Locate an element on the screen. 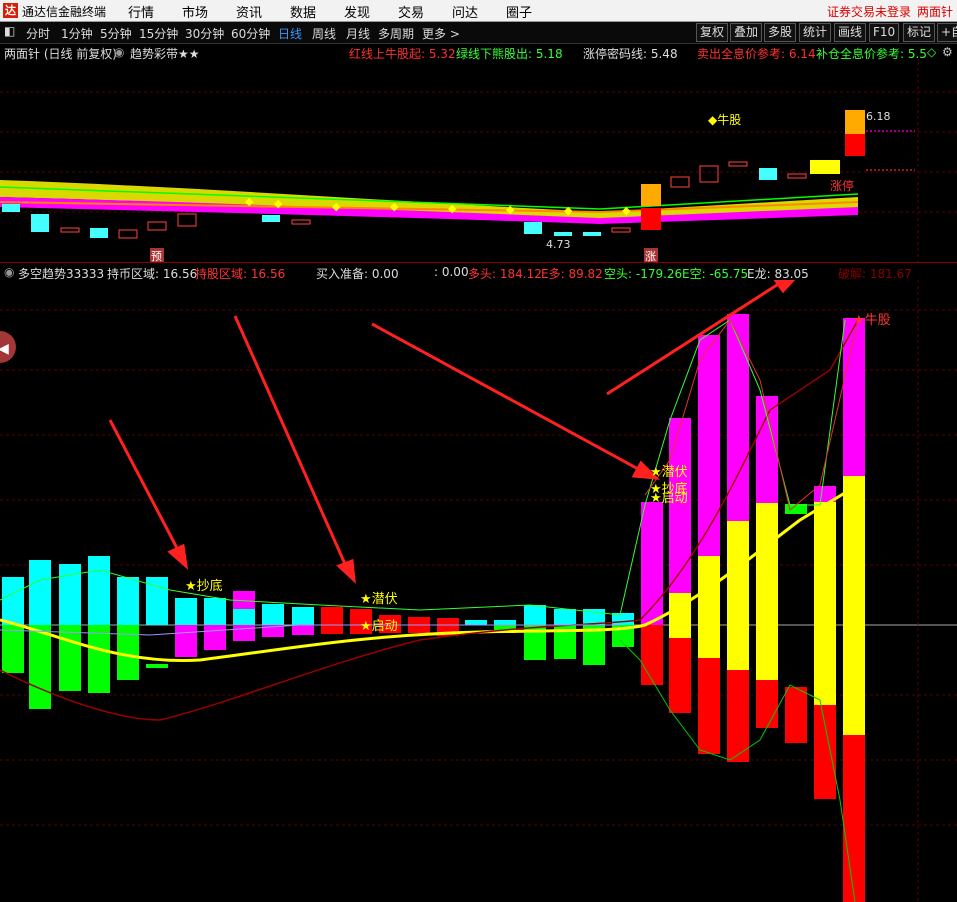 This screenshot has height=902, width=957. tool-mark-button: 标记 is located at coordinates (919, 32).